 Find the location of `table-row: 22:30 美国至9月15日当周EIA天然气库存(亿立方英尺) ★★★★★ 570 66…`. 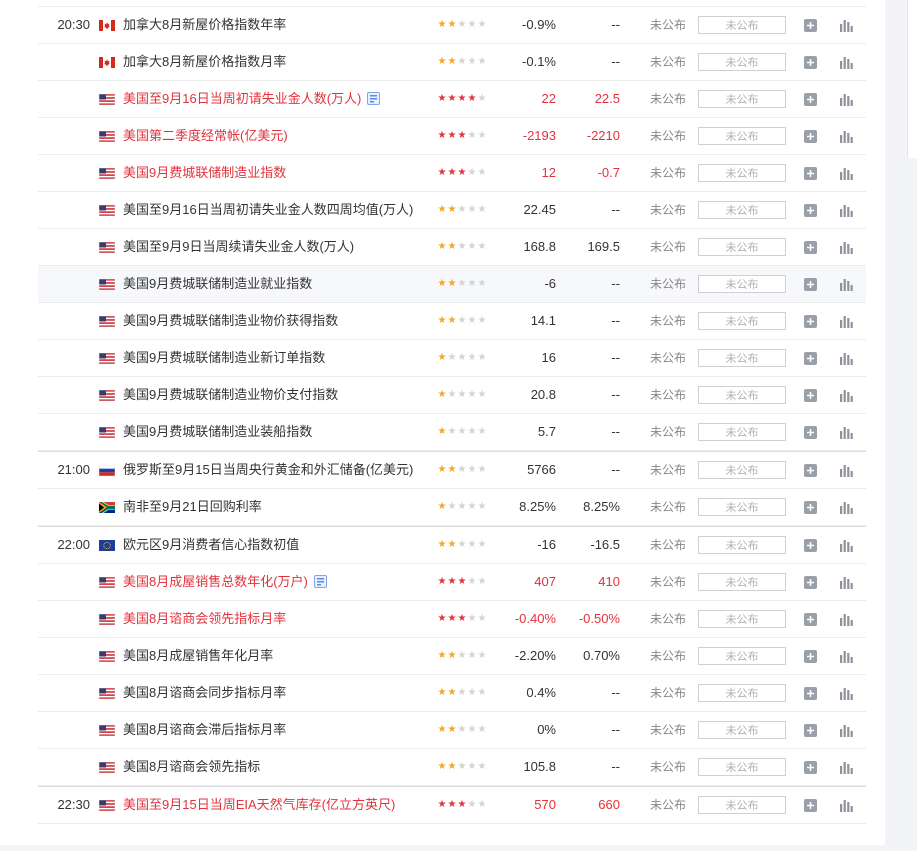

table-row: 22:30 美国至9月15日当周EIA天然气库存(亿立方英尺) ★★★★★ 570 66… is located at coordinates (452, 805).